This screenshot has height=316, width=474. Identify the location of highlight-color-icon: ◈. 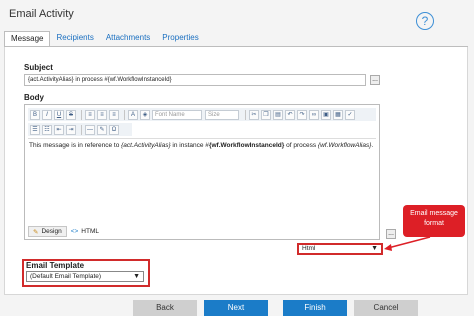
(145, 114).